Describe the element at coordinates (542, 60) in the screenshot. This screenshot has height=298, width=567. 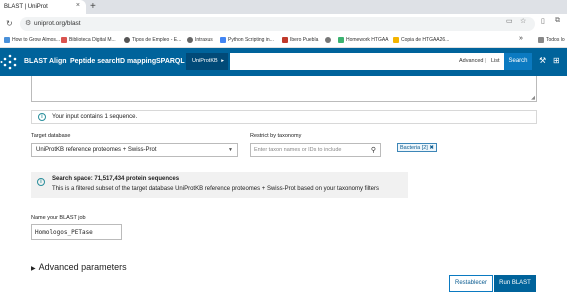
I see `tools-icon: ⚒` at that location.